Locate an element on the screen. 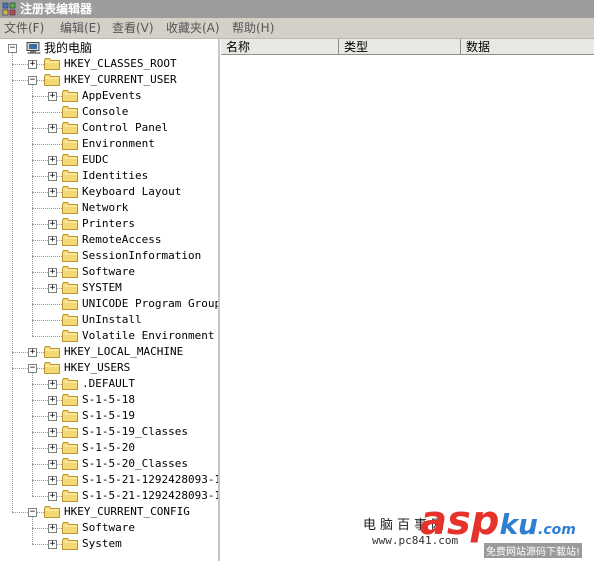 This screenshot has width=594, height=561. watermark-logo: aspku.com is located at coordinates (498, 521).